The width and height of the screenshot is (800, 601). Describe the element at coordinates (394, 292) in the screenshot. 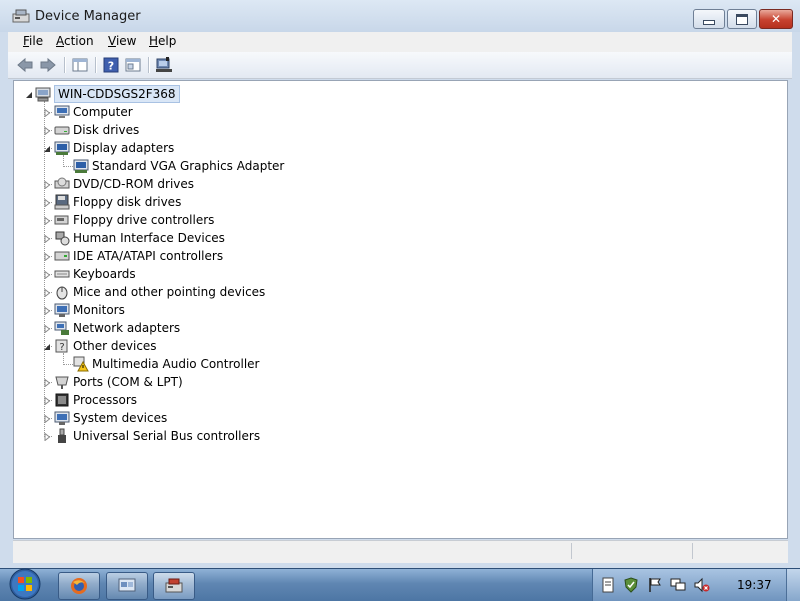

I see `tree-category-row: Mice and other pointing devices` at that location.